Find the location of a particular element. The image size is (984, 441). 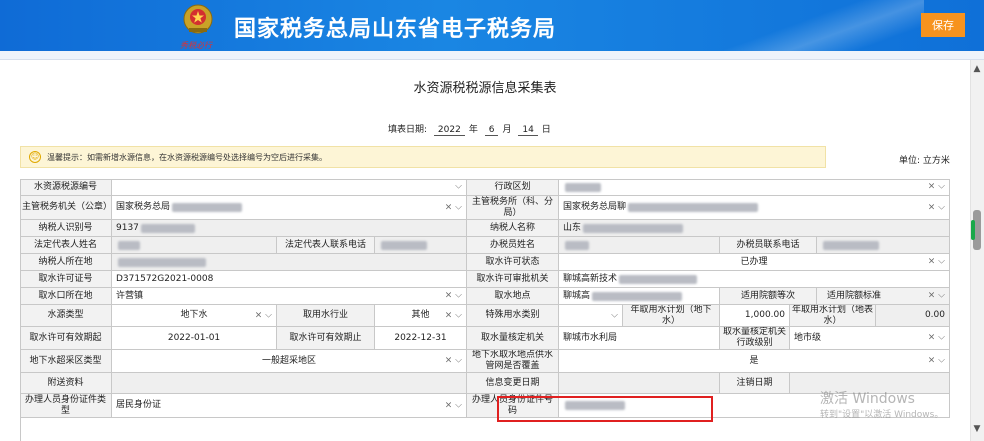

label-permit-status: 取水许可状态 is located at coordinates (513, 262).